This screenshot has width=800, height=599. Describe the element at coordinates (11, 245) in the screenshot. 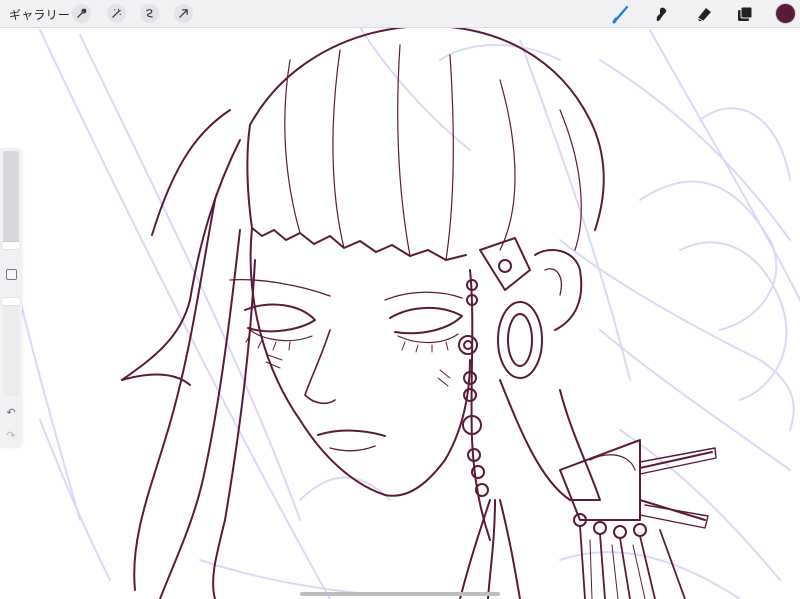

I see `brush-size-handle` at that location.